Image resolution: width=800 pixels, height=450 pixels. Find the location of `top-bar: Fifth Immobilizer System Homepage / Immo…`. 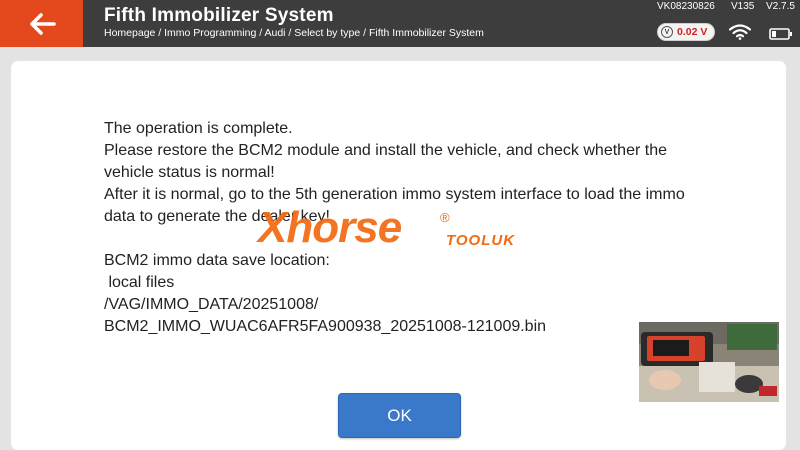

top-bar: Fifth Immobilizer System Homepage / Immo… is located at coordinates (400, 23).